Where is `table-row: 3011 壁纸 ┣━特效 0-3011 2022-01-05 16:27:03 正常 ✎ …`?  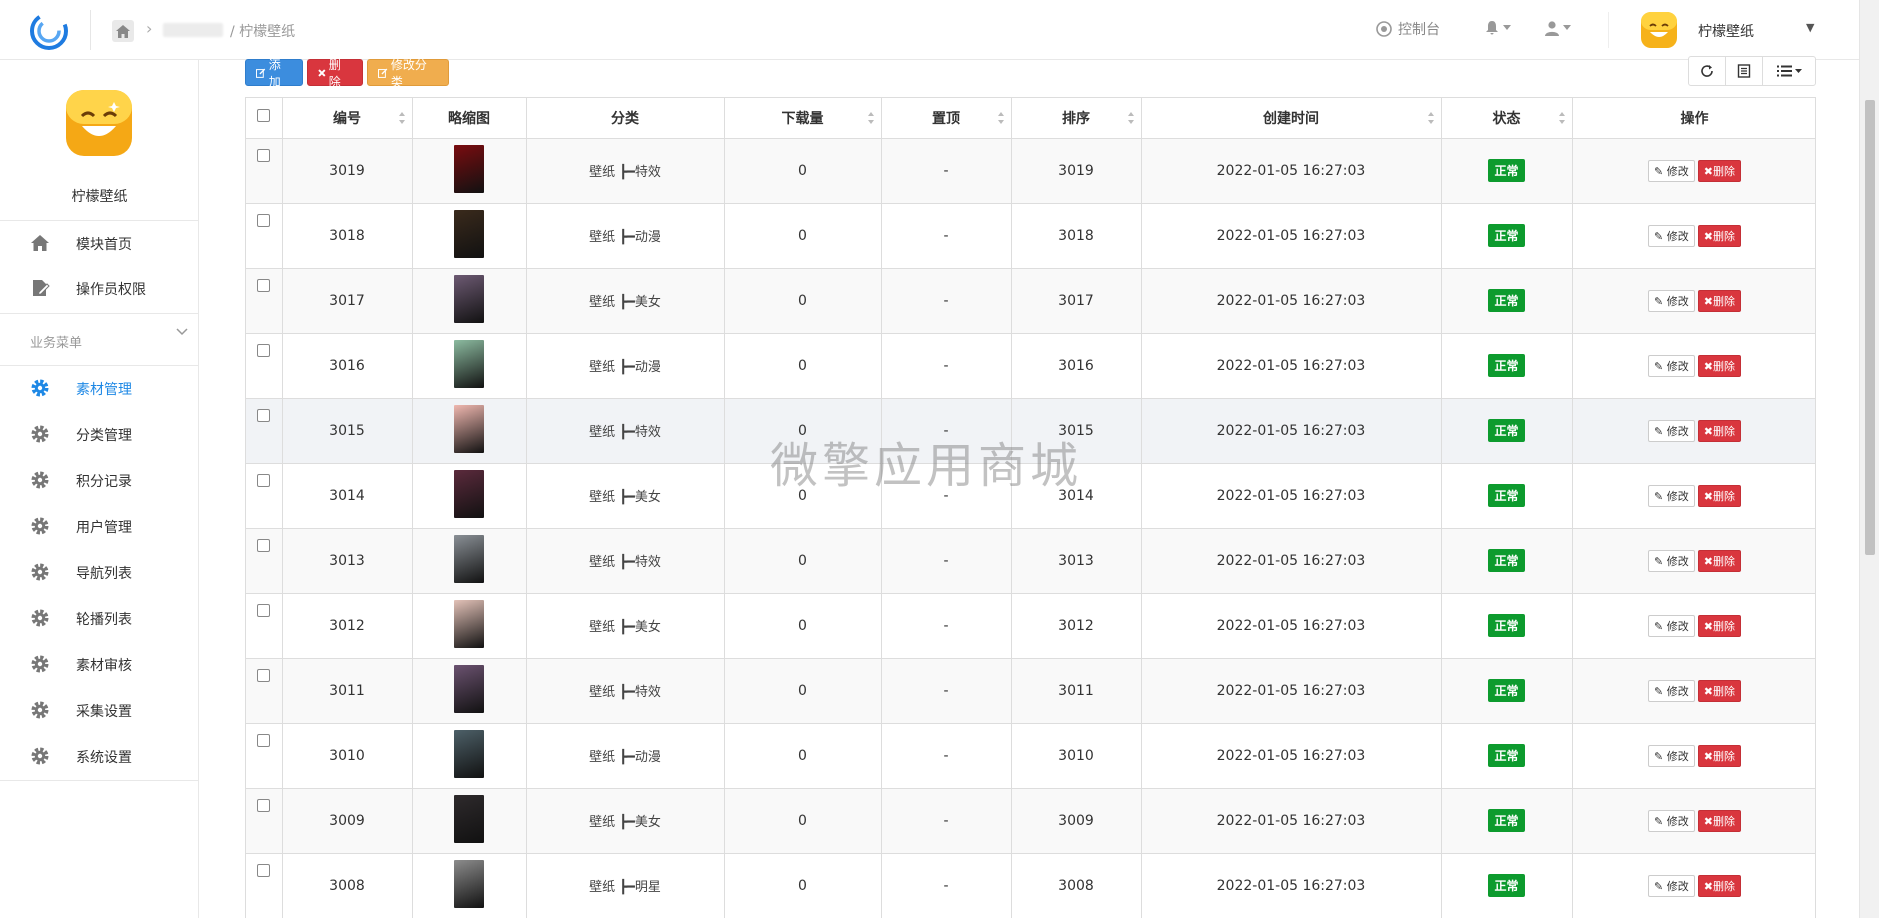
table-row: 3011 壁纸 ┣━特效 0-3011 2022-01-05 16:27:03 正常 ✎ … is located at coordinates (1030, 691).